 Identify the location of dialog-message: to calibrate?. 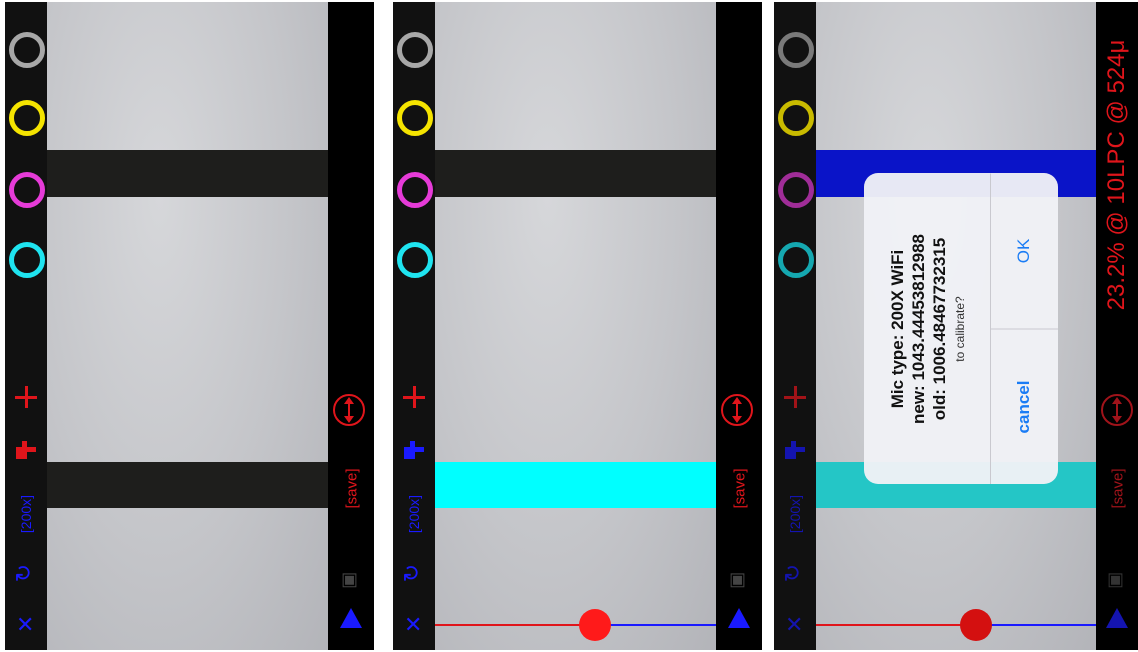
(960, 328).